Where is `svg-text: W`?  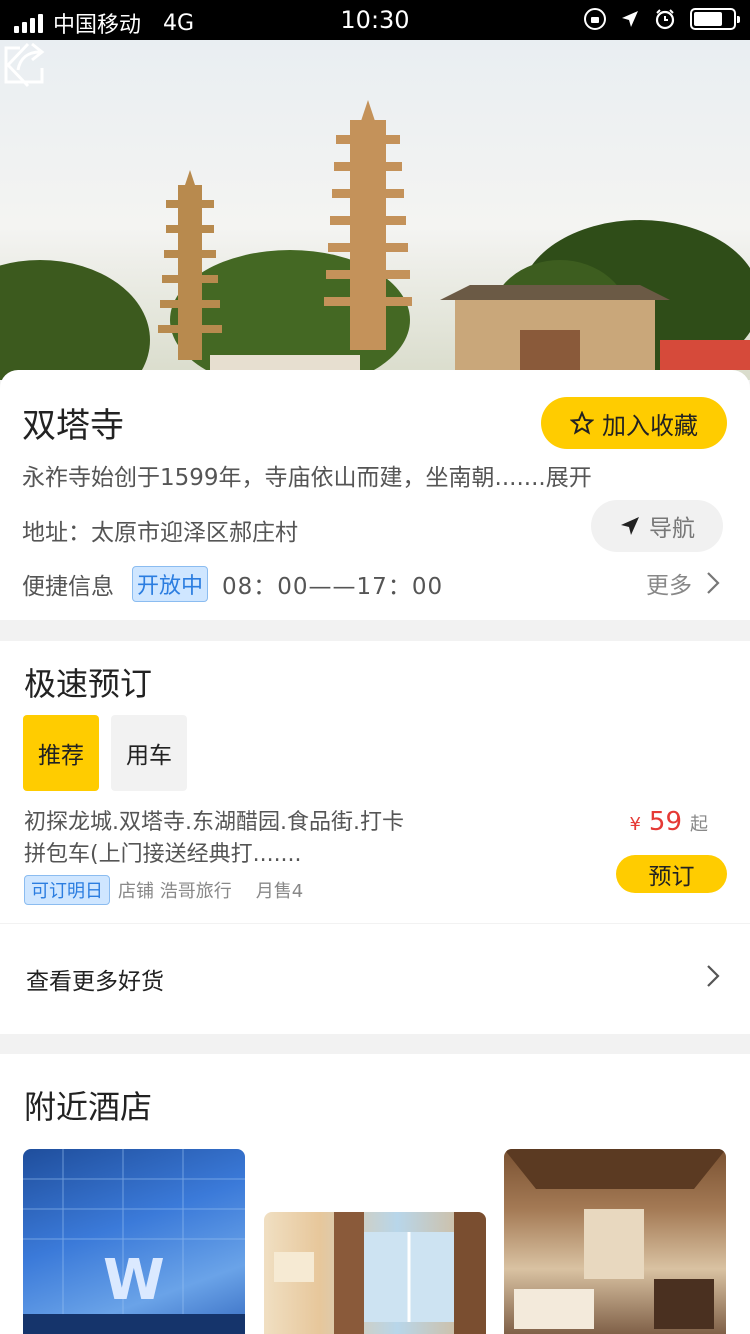 svg-text: W is located at coordinates (134, 1280).